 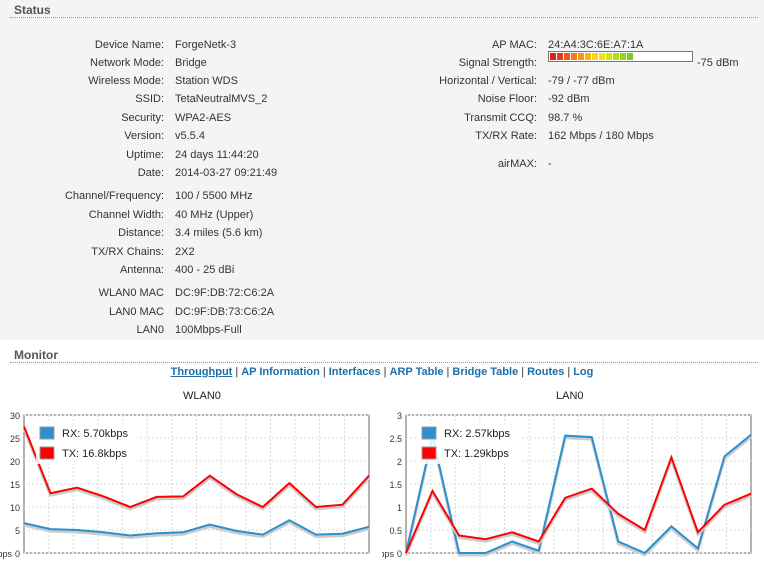 What do you see at coordinates (141, 233) in the screenshot?
I see `status-left-label-10: Distance:` at bounding box center [141, 233].